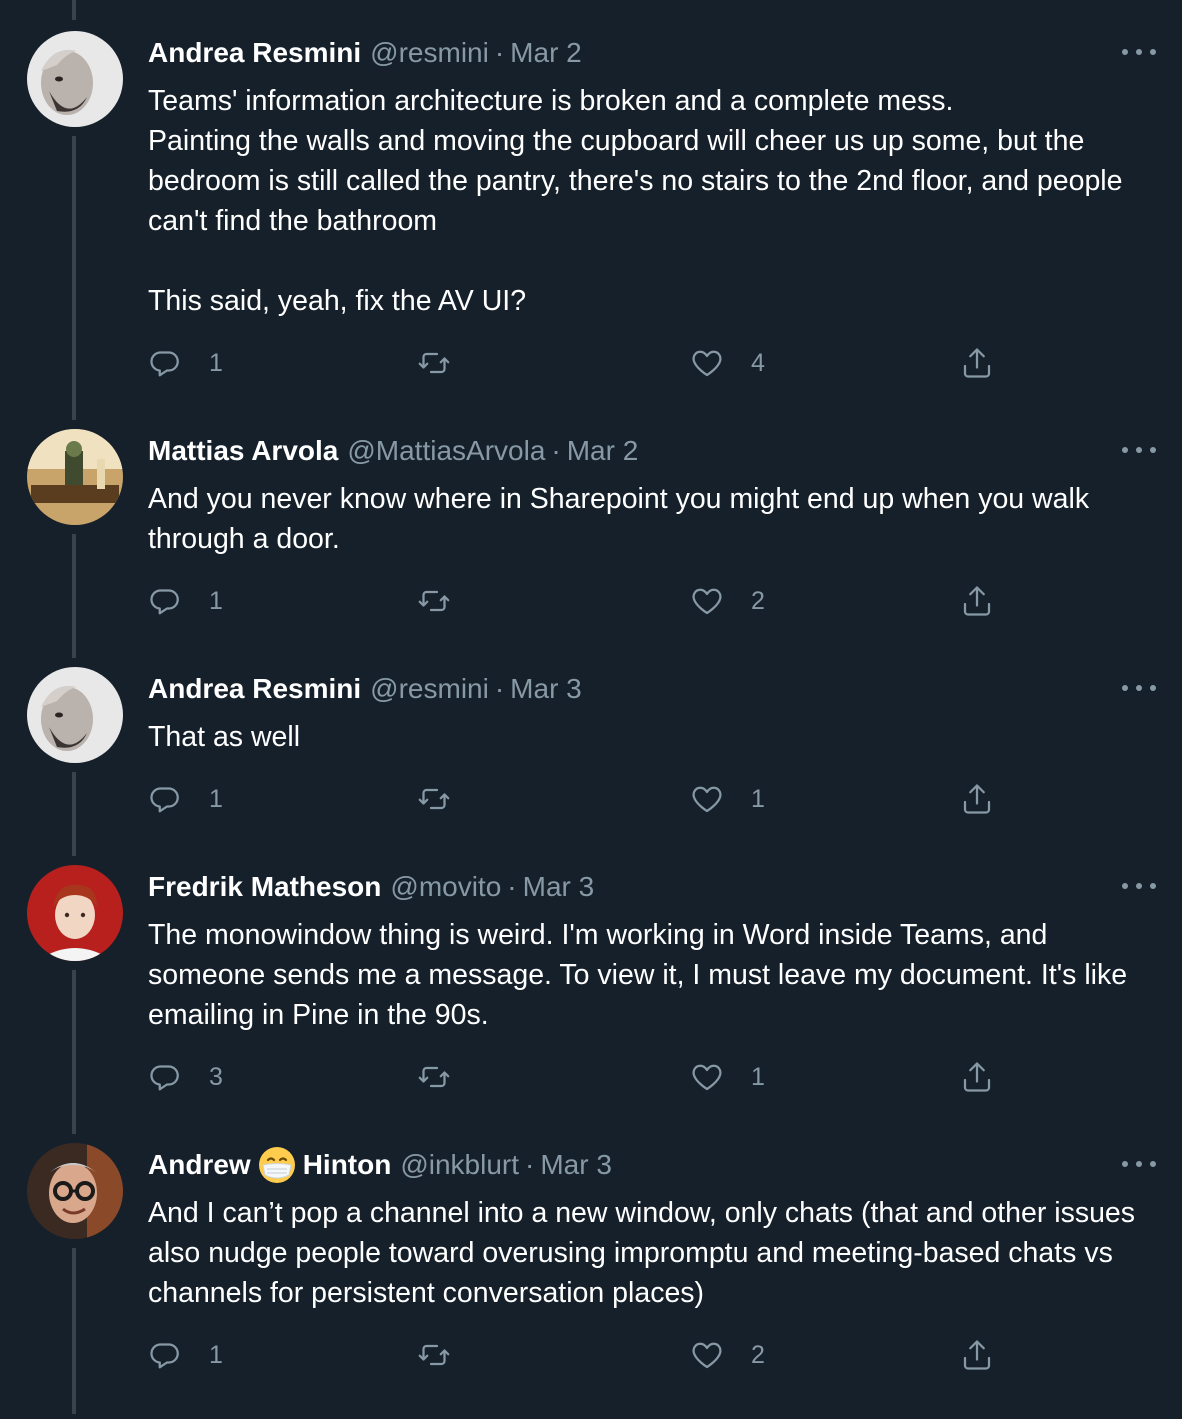  I want to click on face-with-medical-mask-emoji, so click(277, 1165).